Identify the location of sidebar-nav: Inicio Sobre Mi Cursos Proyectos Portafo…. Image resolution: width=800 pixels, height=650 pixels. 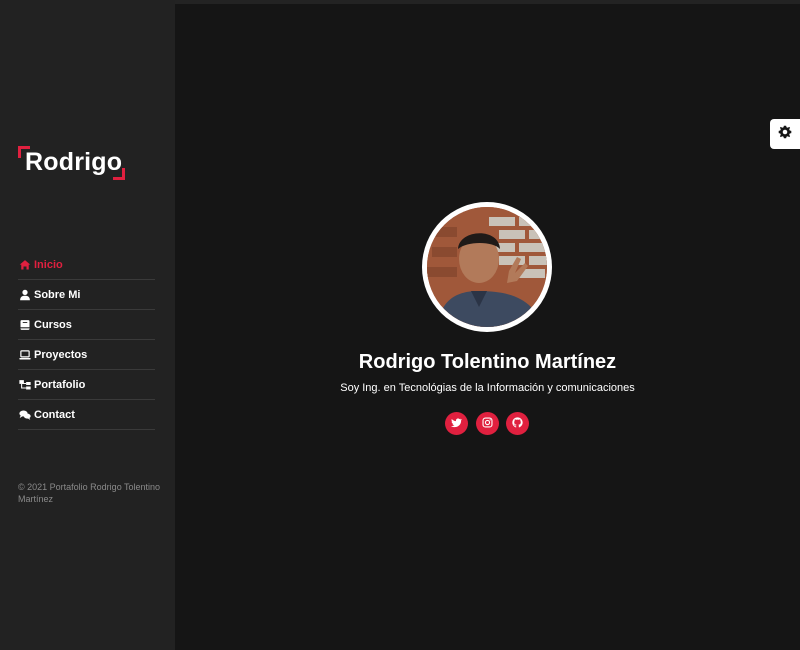
(86, 340).